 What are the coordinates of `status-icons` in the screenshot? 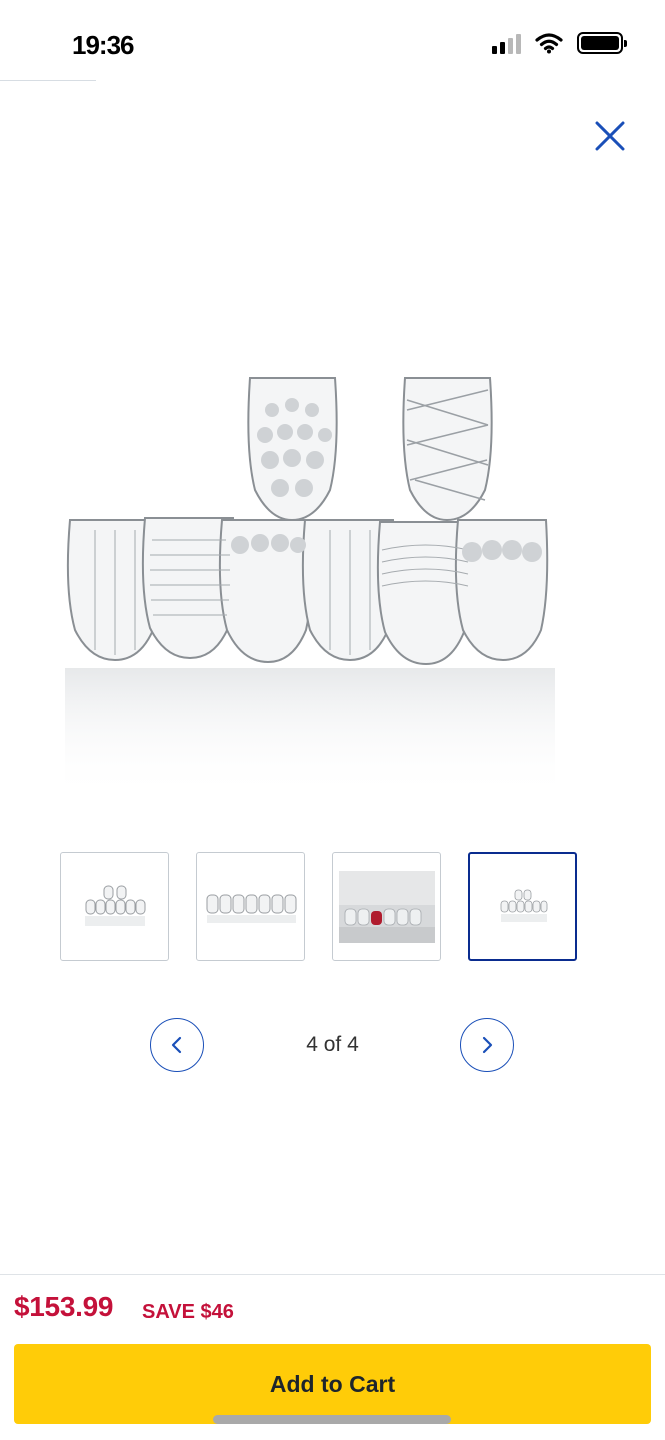 It's located at (559, 43).